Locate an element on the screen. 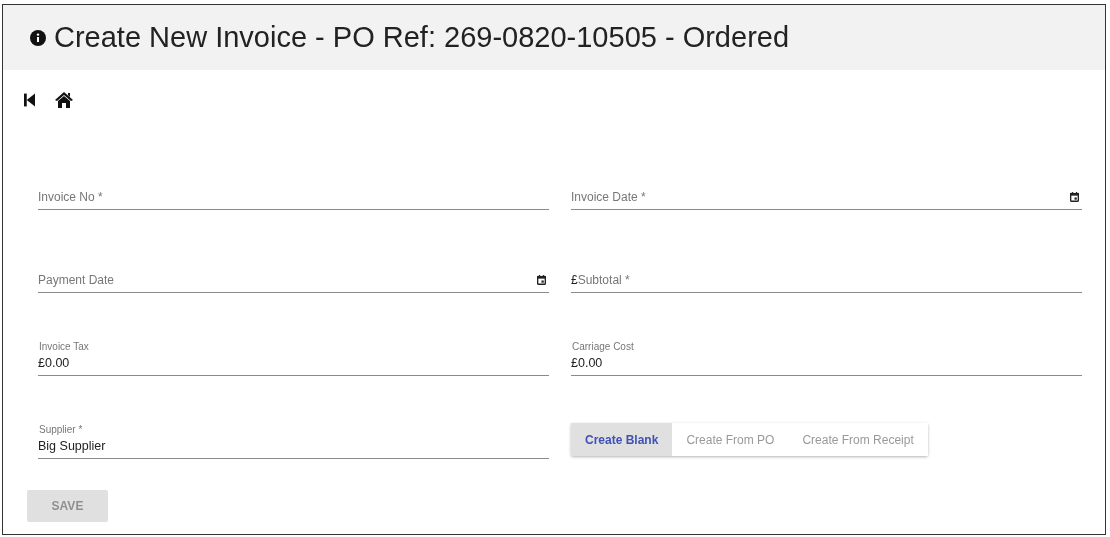 This screenshot has width=1110, height=537. toggle-option: Create From Receipt is located at coordinates (858, 439).